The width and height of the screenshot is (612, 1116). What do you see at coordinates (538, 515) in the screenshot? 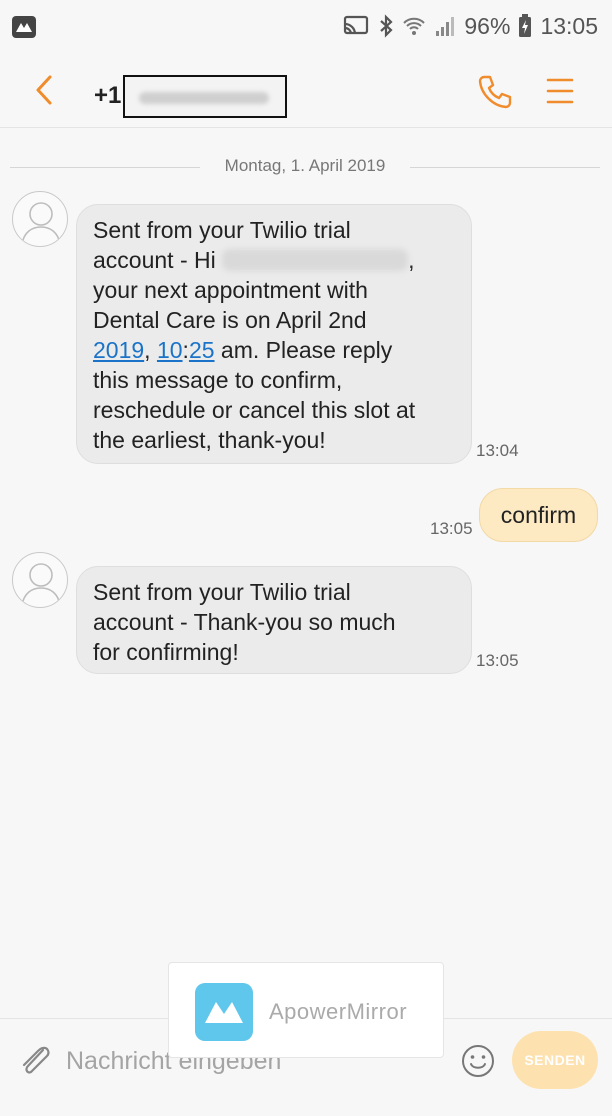
I see `outgoing-message-bubble: confirm` at bounding box center [538, 515].